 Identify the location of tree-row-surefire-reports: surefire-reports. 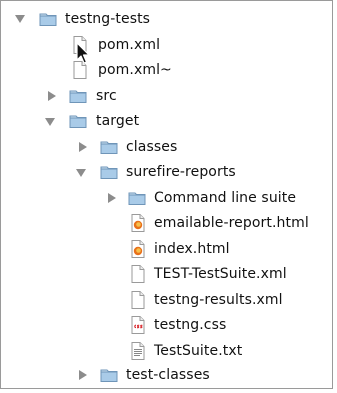
(166, 172).